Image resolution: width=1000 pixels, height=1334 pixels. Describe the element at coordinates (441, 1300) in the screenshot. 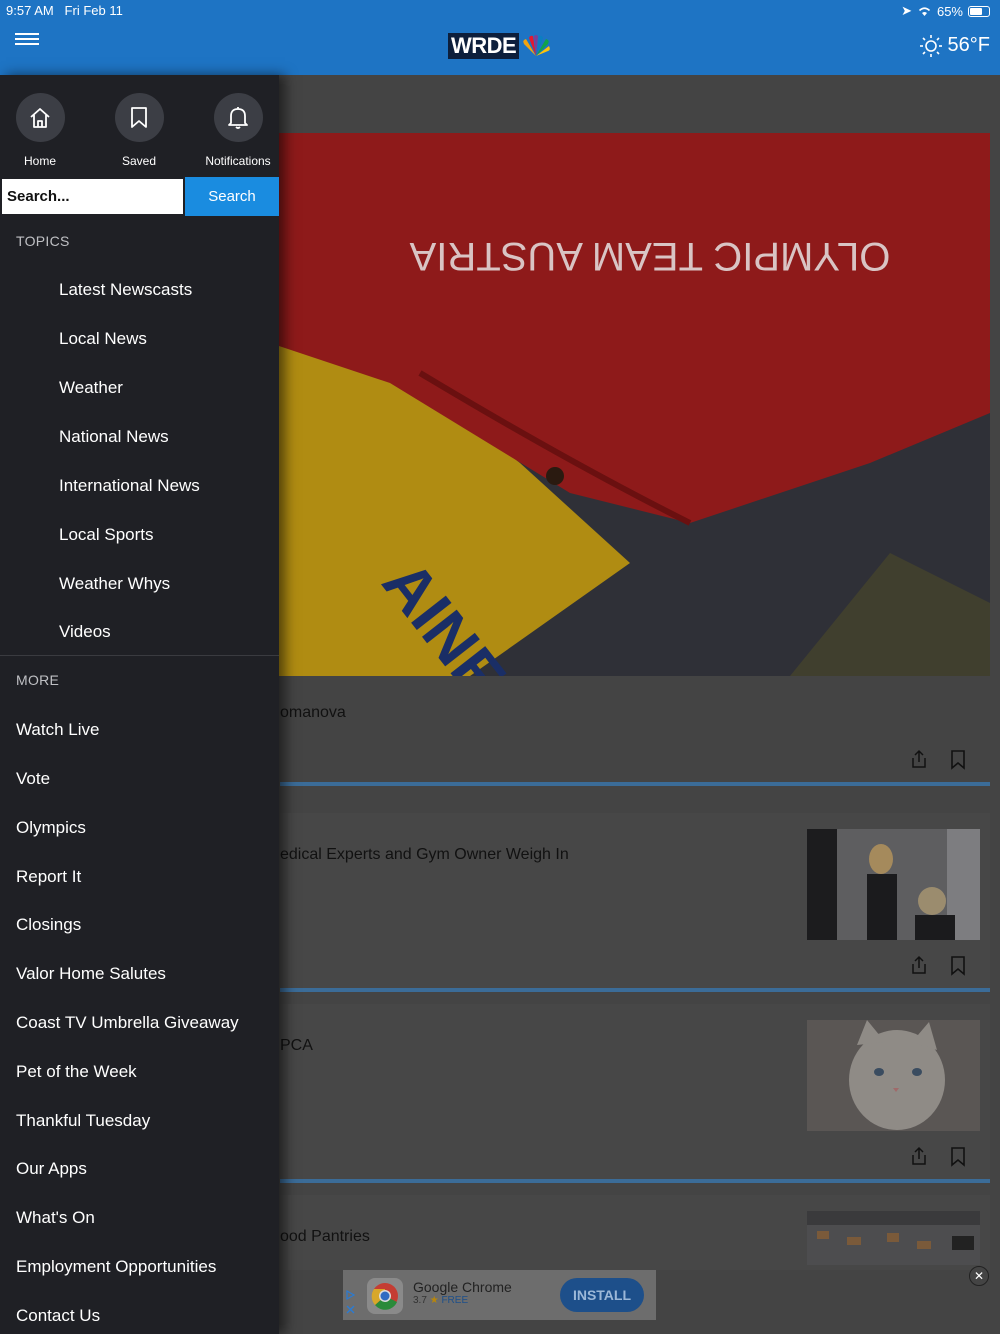

I see `ad-rating: 3.7 ★ FREE` at that location.